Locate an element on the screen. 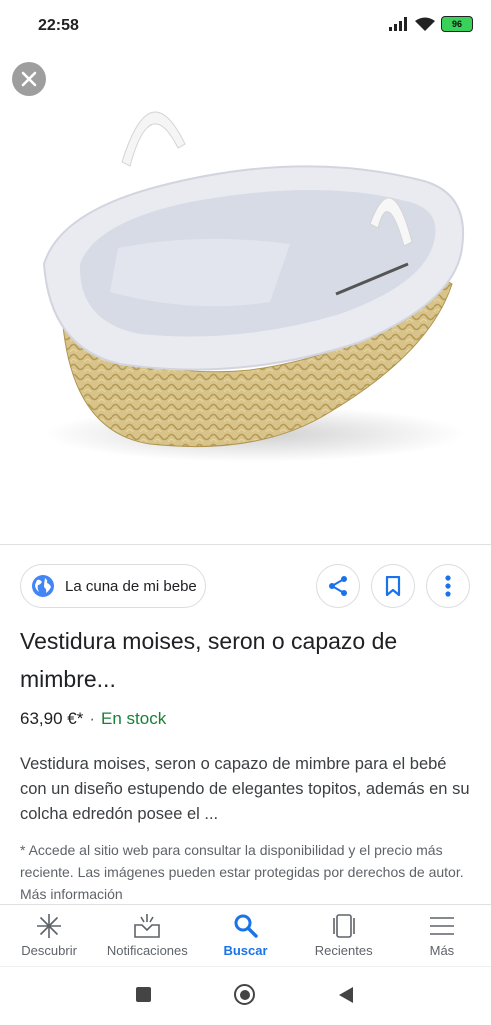  nav-label: Recientes is located at coordinates (343, 950).